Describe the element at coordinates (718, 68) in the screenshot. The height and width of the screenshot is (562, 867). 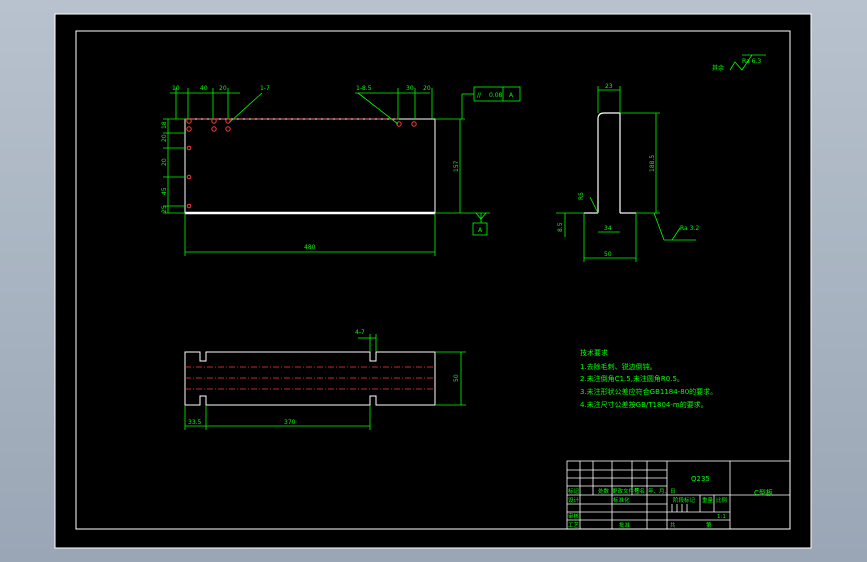
I see `roughness-prefix: 其余` at that location.